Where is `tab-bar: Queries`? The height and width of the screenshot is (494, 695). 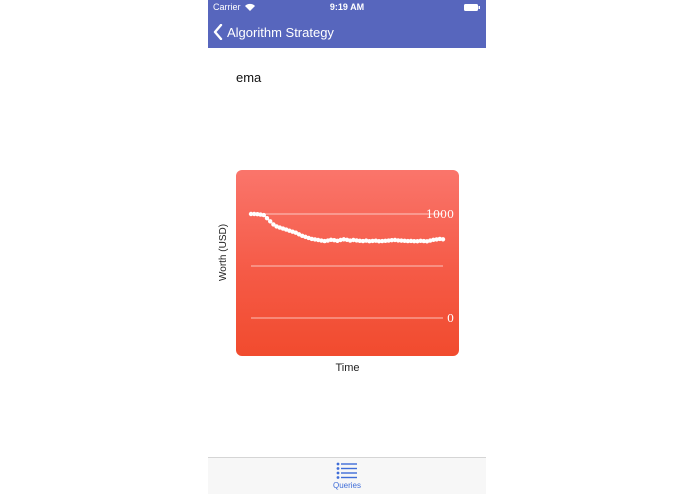
tab-bar: Queries is located at coordinates (347, 475).